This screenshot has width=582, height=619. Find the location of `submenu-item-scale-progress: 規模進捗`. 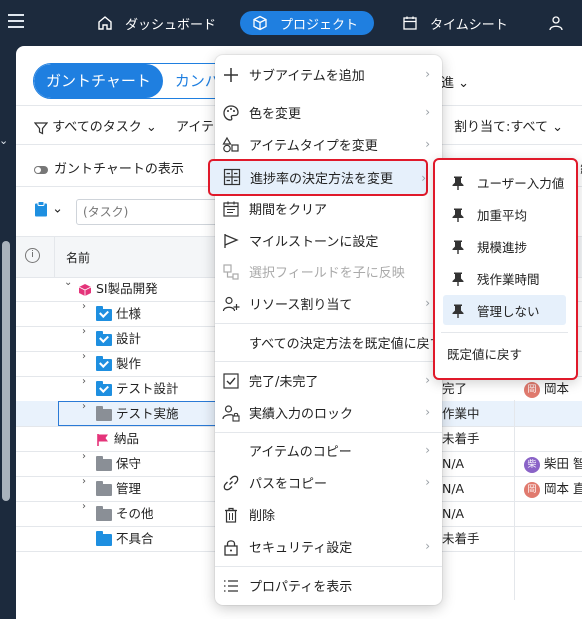

submenu-item-scale-progress: 規模進捗 is located at coordinates (504, 246).